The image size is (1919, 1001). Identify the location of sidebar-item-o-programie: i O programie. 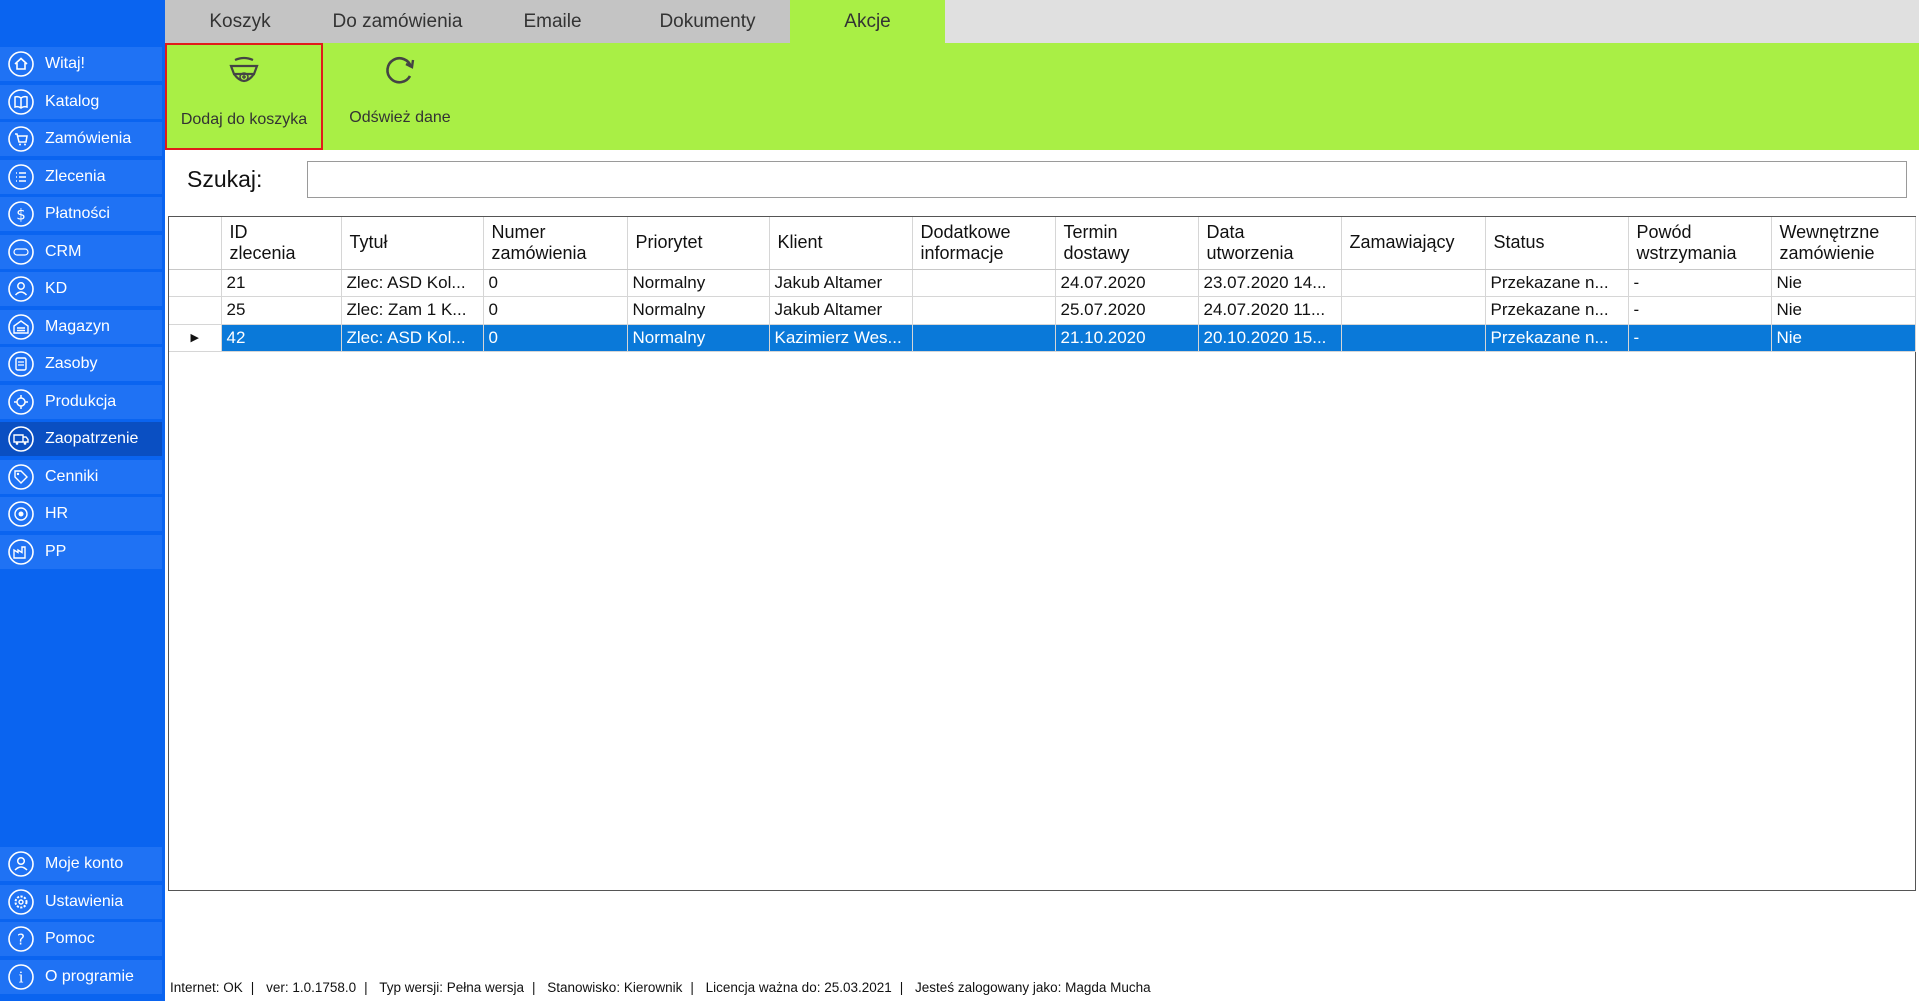
(81, 976).